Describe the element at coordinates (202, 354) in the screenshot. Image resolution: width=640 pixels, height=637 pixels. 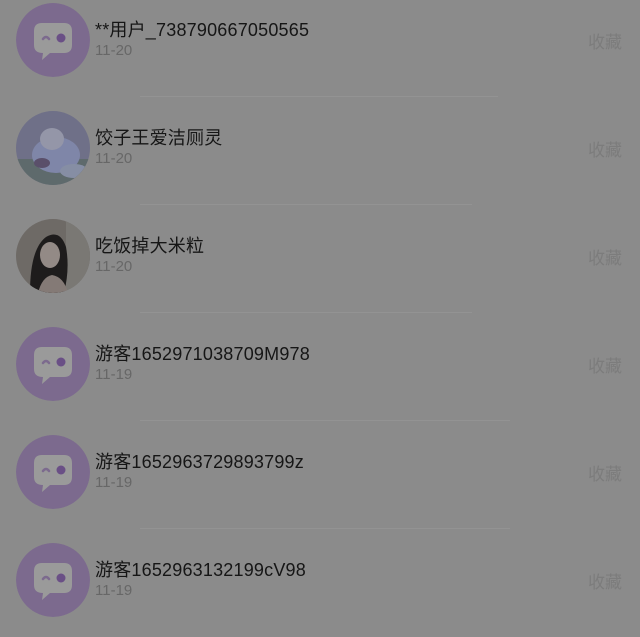
I see `user-name: 游客1652971038709M978` at that location.